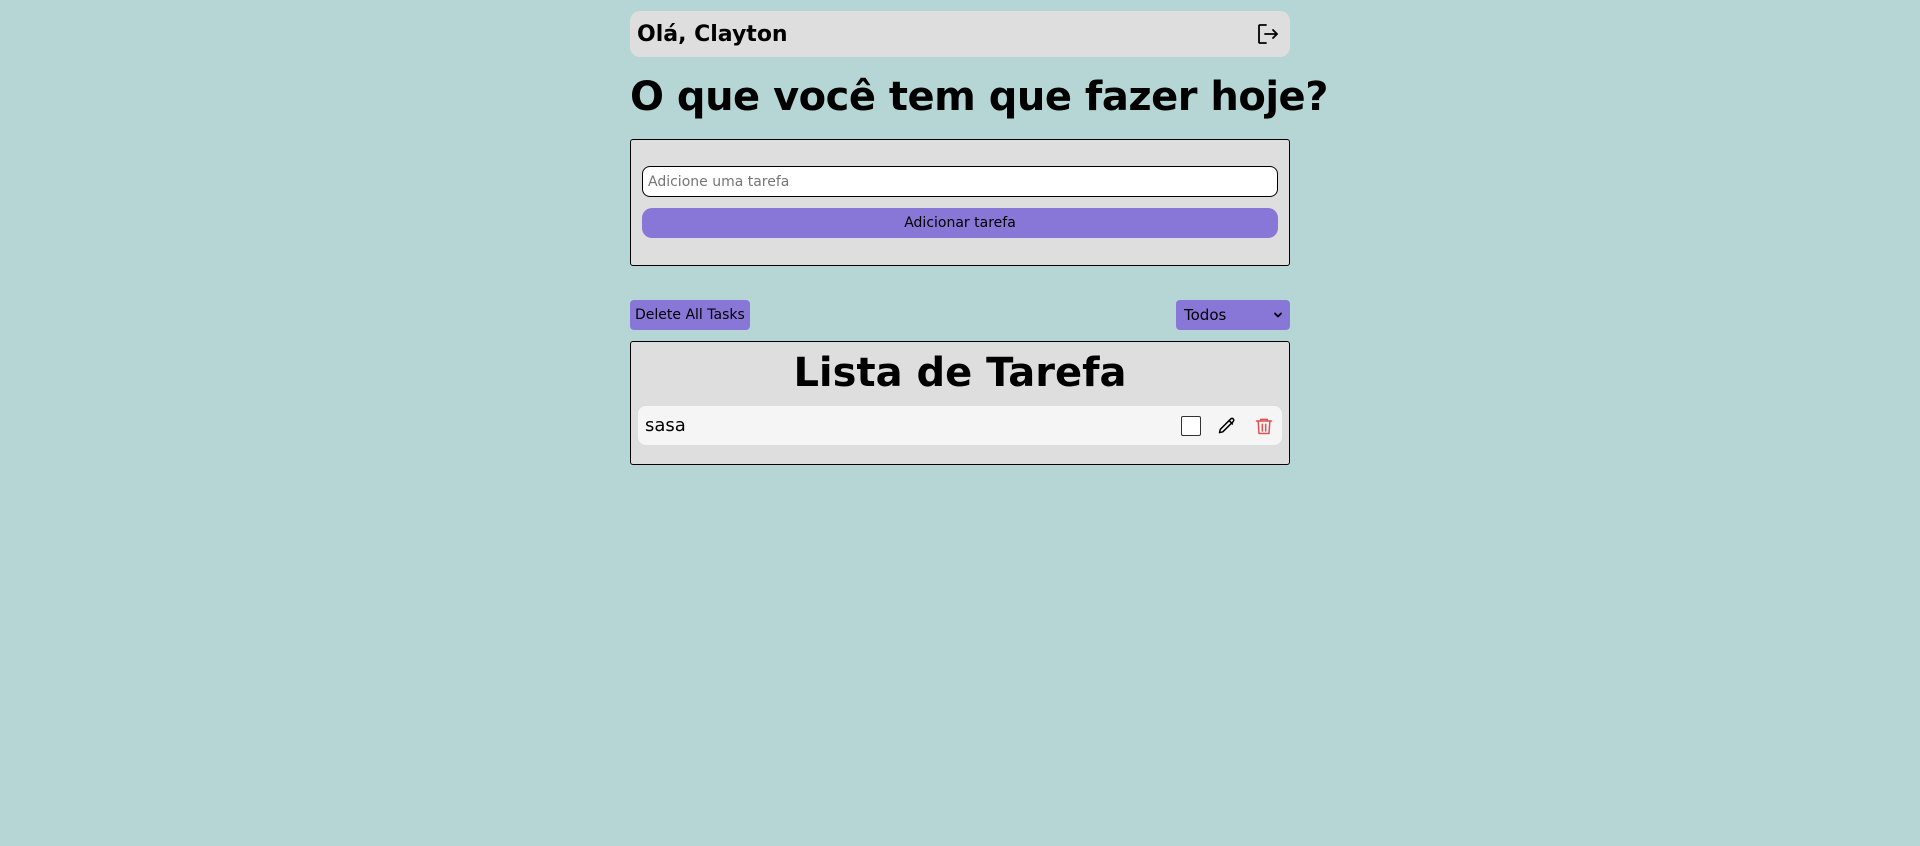  What do you see at coordinates (960, 315) in the screenshot?
I see `list-controls: Delete All Tasks Todos` at bounding box center [960, 315].